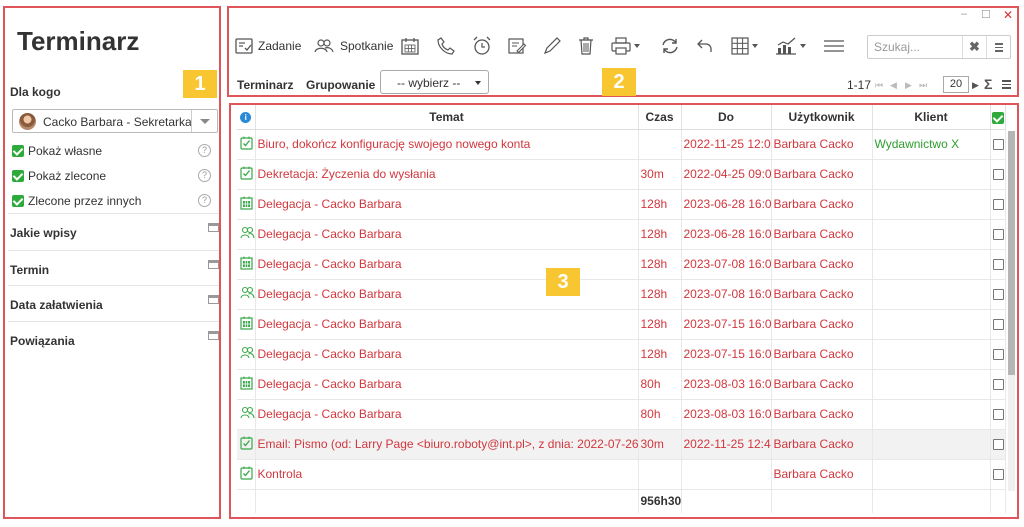 The width and height of the screenshot is (1024, 527). Describe the element at coordinates (975, 85) in the screenshot. I see `go-page-icon: ▶` at that location.